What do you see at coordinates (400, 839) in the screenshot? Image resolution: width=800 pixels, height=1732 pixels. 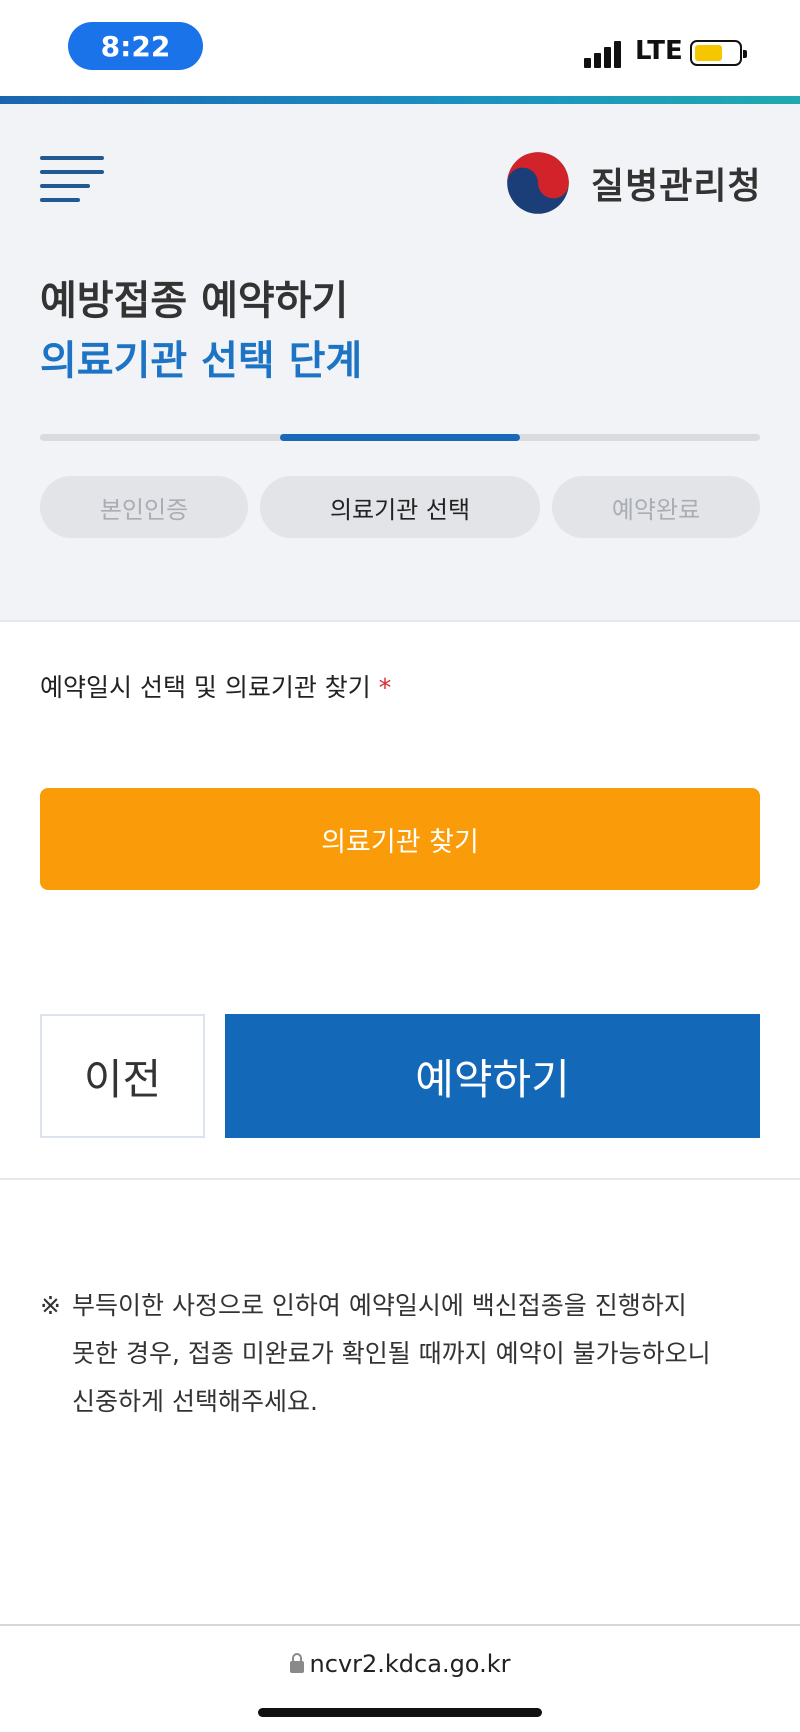 I see `find-institution-button: 의료기관 찾기` at bounding box center [400, 839].